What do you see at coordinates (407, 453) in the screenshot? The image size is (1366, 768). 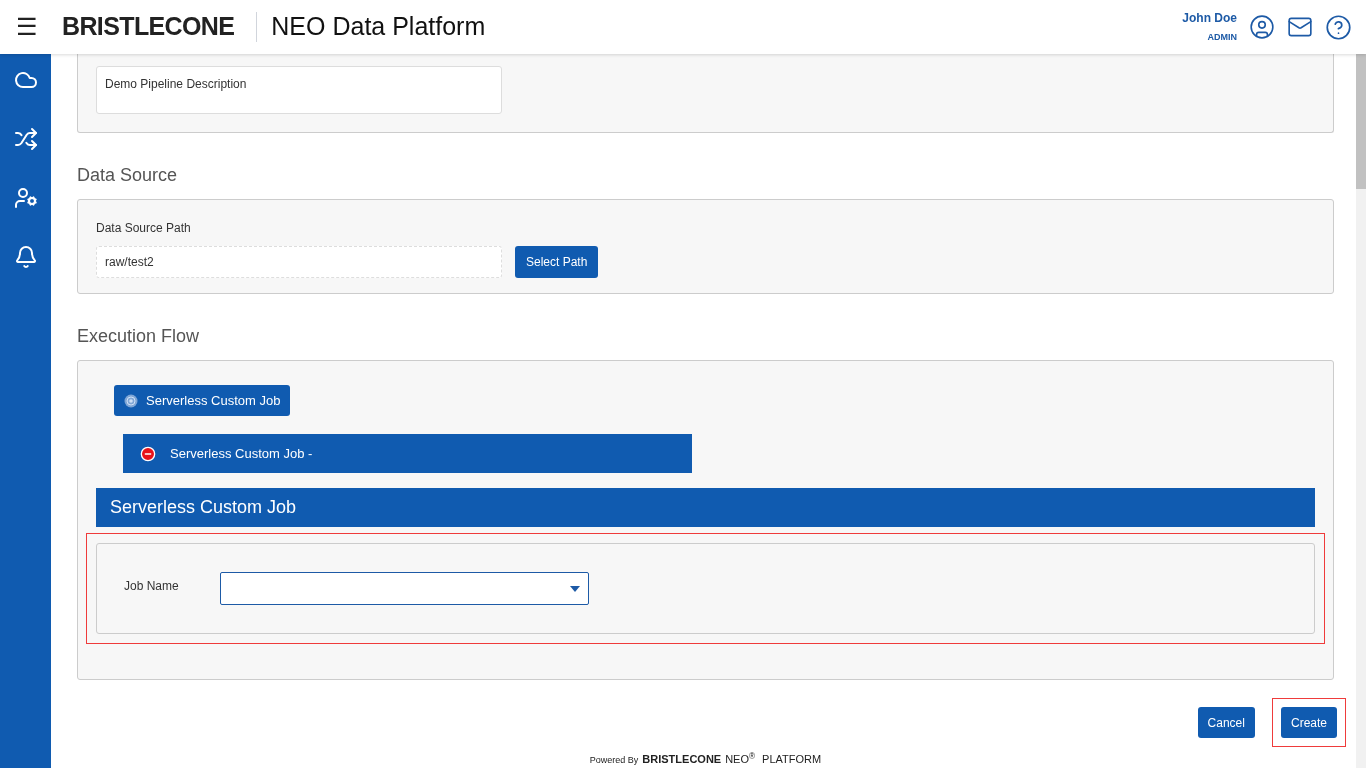 I see `job-row: Serverless Custom Job -` at bounding box center [407, 453].